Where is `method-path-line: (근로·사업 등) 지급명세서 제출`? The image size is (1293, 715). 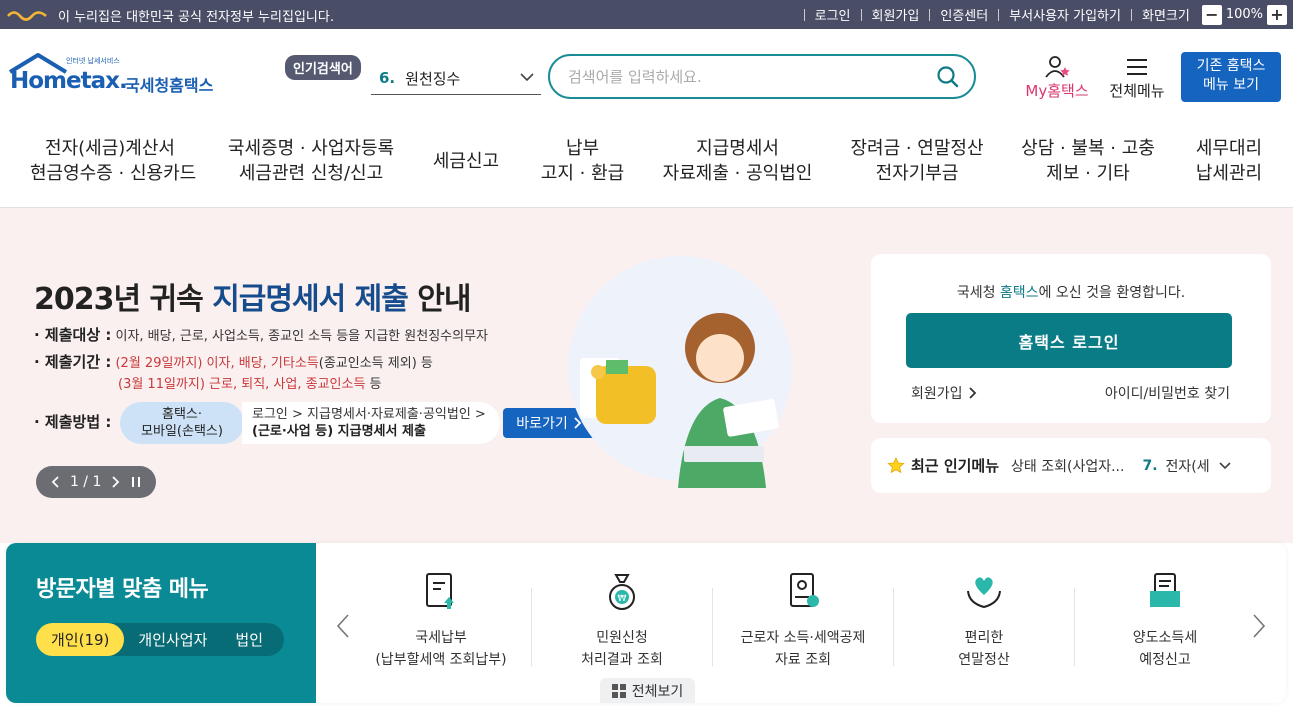
method-path-line: (근로·사업 등) 지급명세서 제출 is located at coordinates (339, 431).